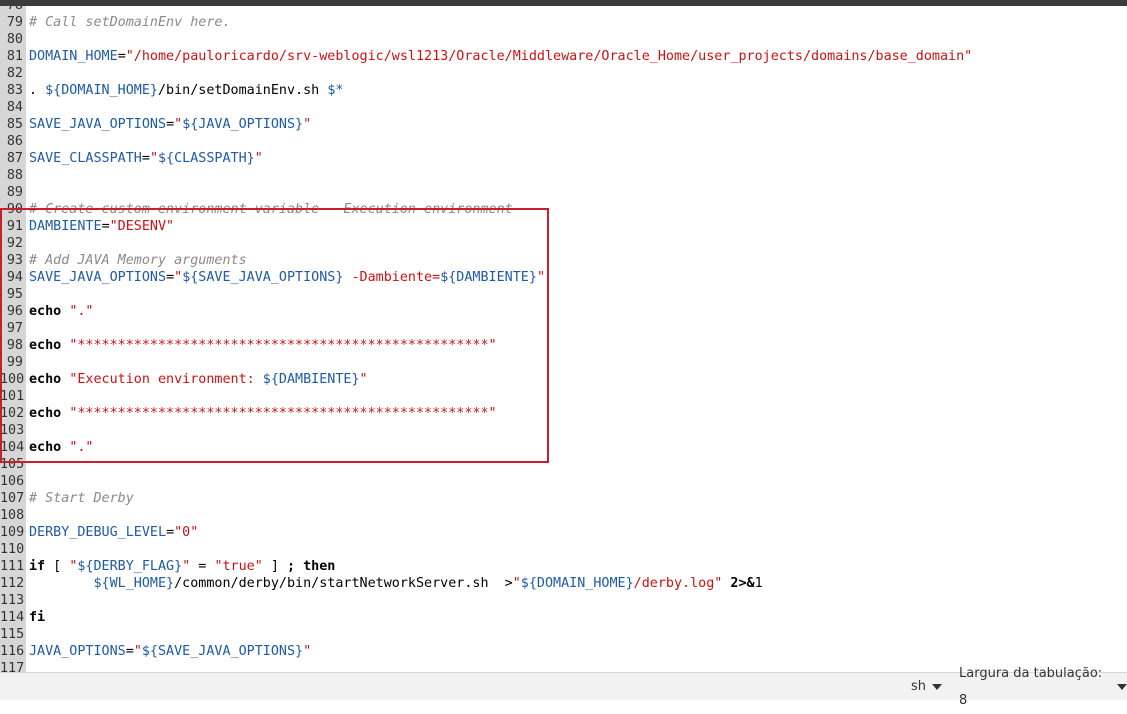 This screenshot has height=714, width=1127. What do you see at coordinates (13, 243) in the screenshot?
I see `line-number: 92` at bounding box center [13, 243].